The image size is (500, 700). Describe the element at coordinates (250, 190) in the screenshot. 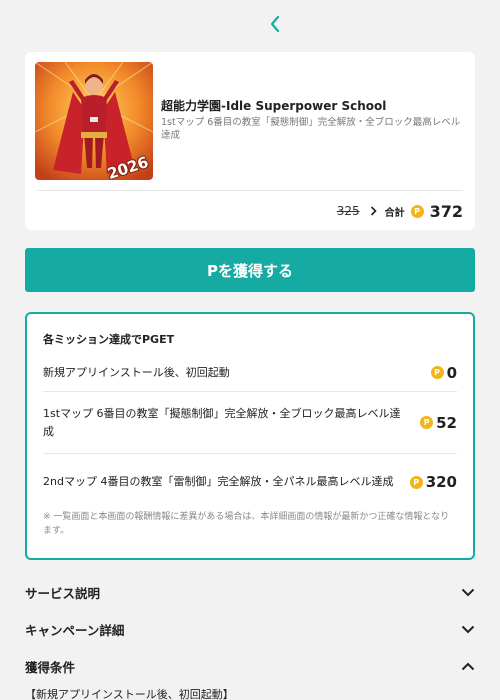

I see `divider` at that location.